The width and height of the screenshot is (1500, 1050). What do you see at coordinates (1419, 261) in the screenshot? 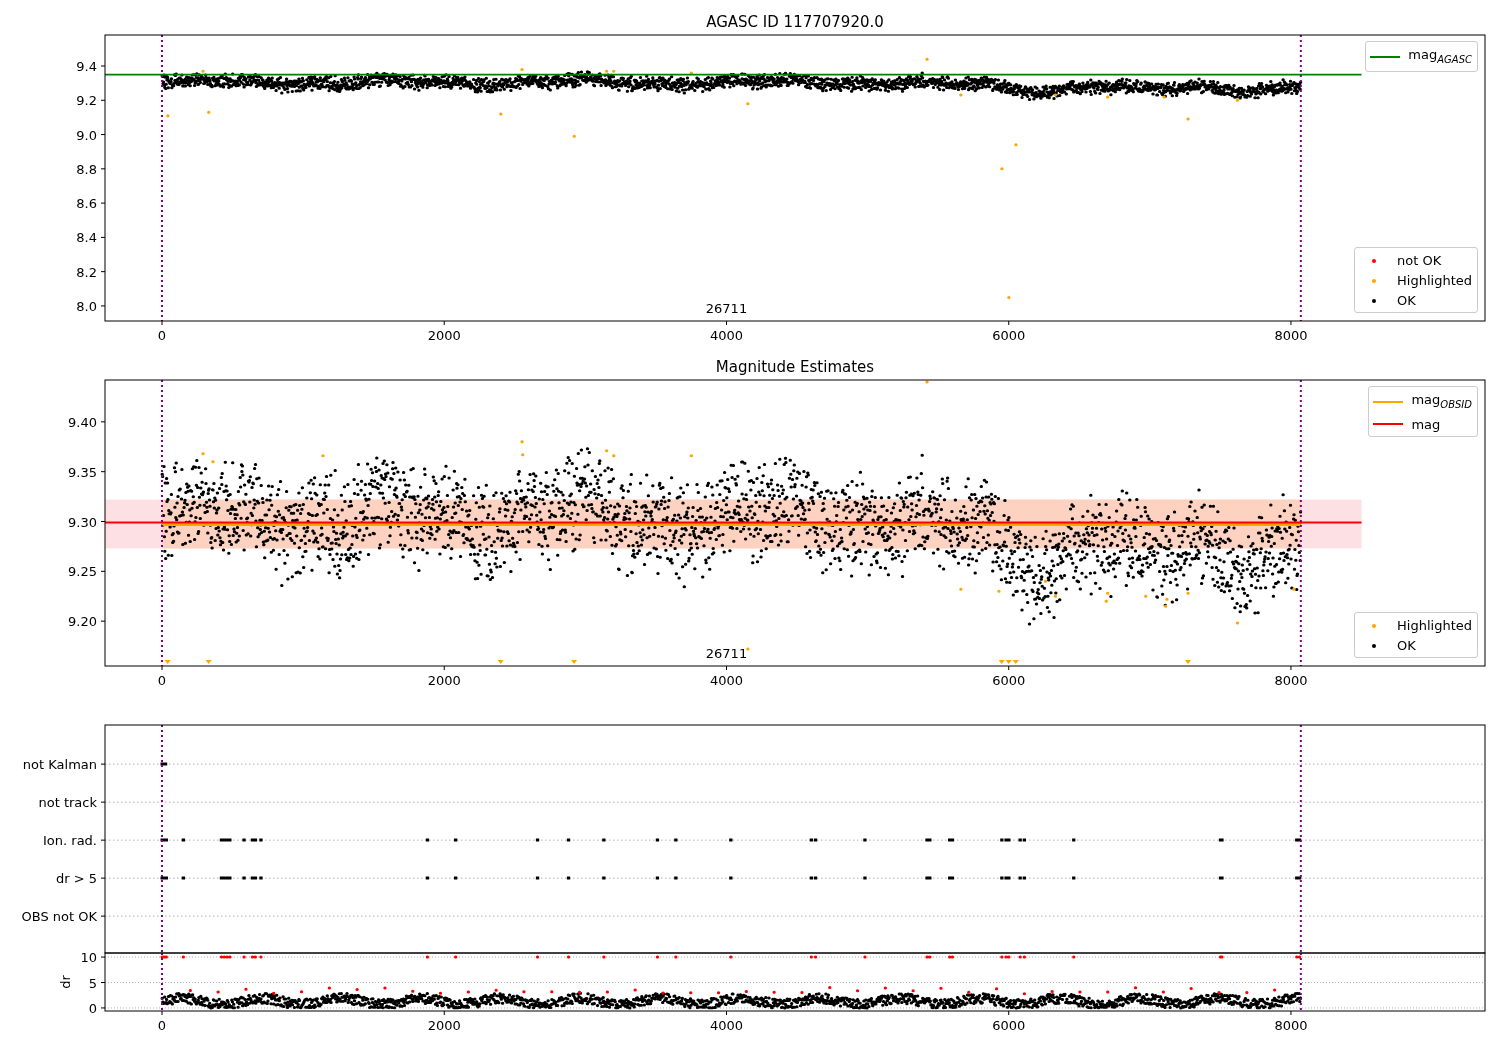
I see `legend-label: not OK` at bounding box center [1419, 261].